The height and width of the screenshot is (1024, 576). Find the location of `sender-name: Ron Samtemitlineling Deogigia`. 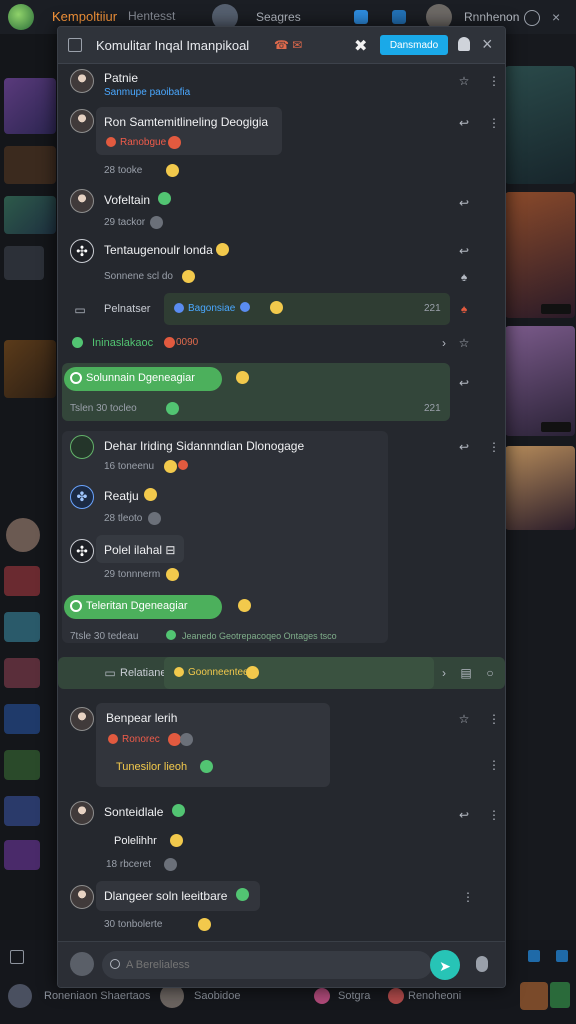

sender-name: Ron Samtemitlineling Deogigia is located at coordinates (186, 122).